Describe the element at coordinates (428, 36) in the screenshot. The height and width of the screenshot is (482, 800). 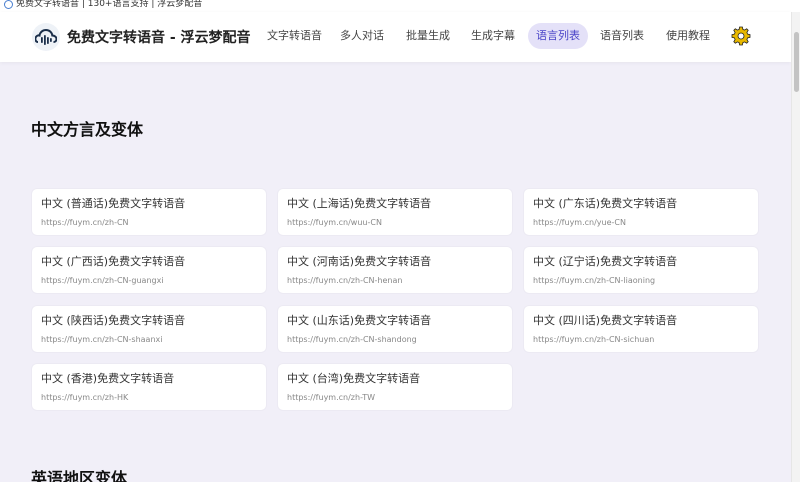
I see `nav-batch-generate: 批量生成` at that location.